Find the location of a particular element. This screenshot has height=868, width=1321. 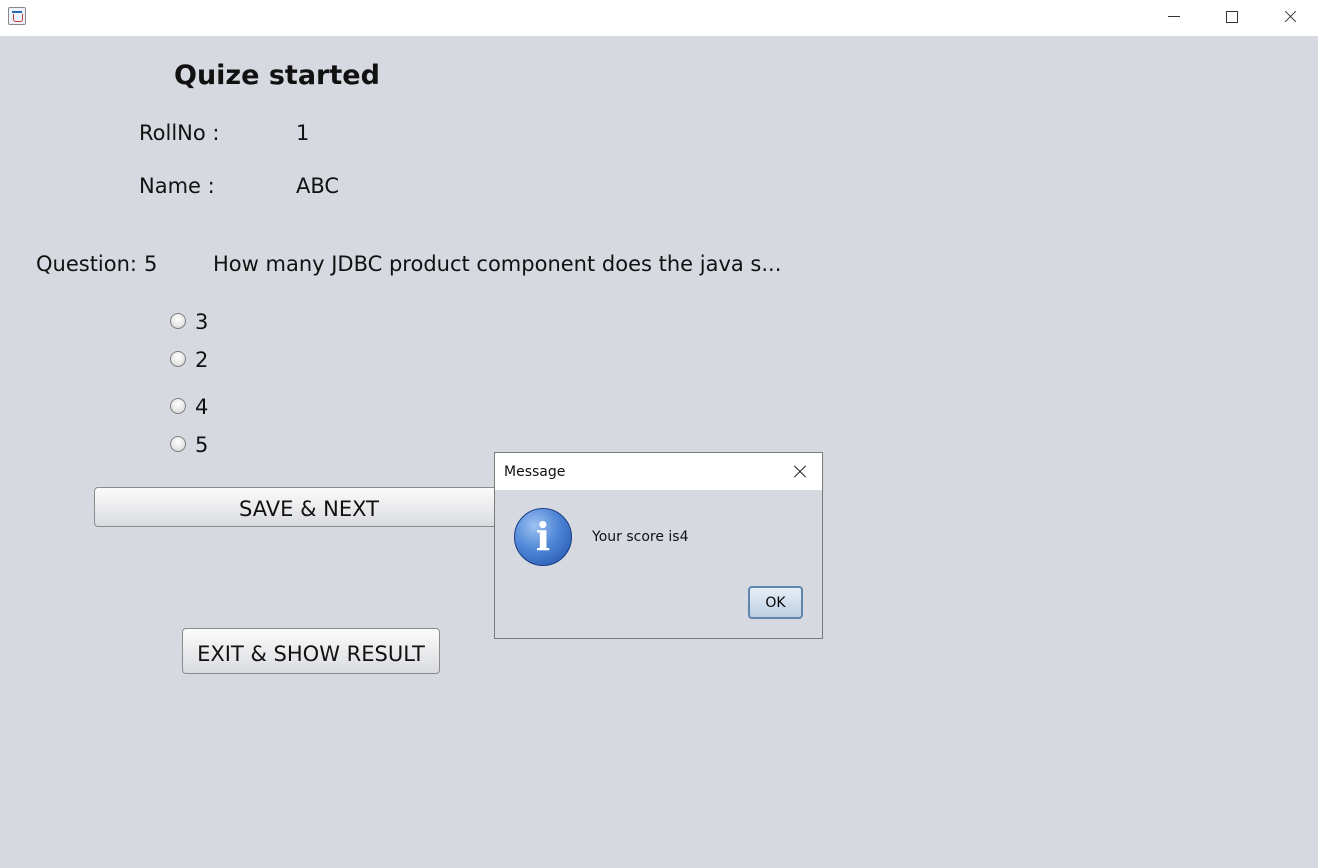

name-label: Name : is located at coordinates (177, 186).